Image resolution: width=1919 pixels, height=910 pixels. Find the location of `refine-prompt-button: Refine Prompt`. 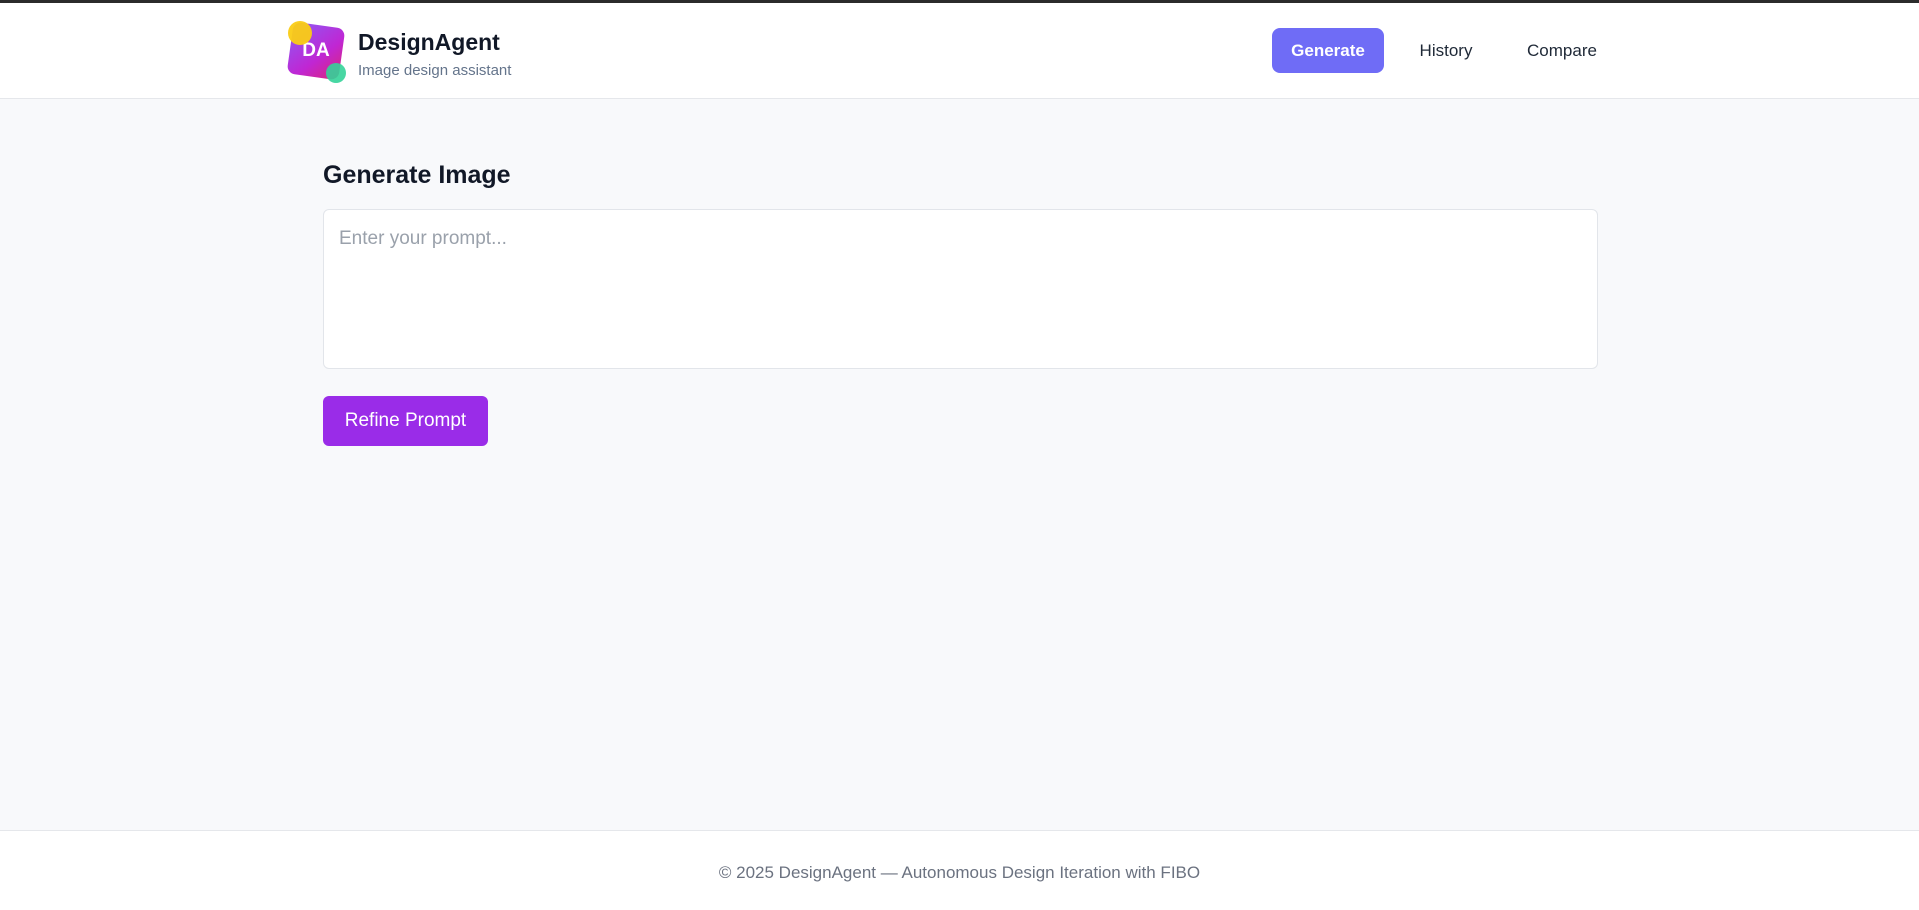

refine-prompt-button: Refine Prompt is located at coordinates (405, 421).